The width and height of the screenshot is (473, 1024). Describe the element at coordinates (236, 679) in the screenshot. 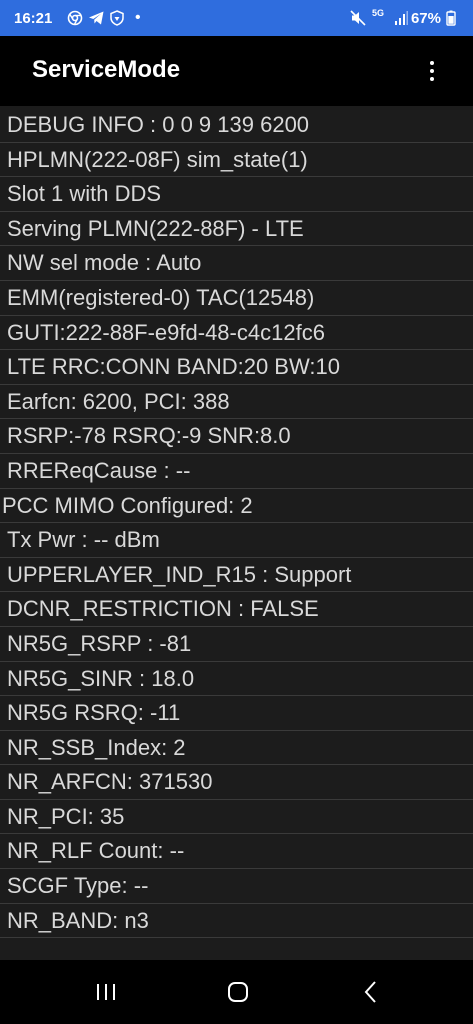

I see `list-item: NR5G_SINR : 18.0` at that location.